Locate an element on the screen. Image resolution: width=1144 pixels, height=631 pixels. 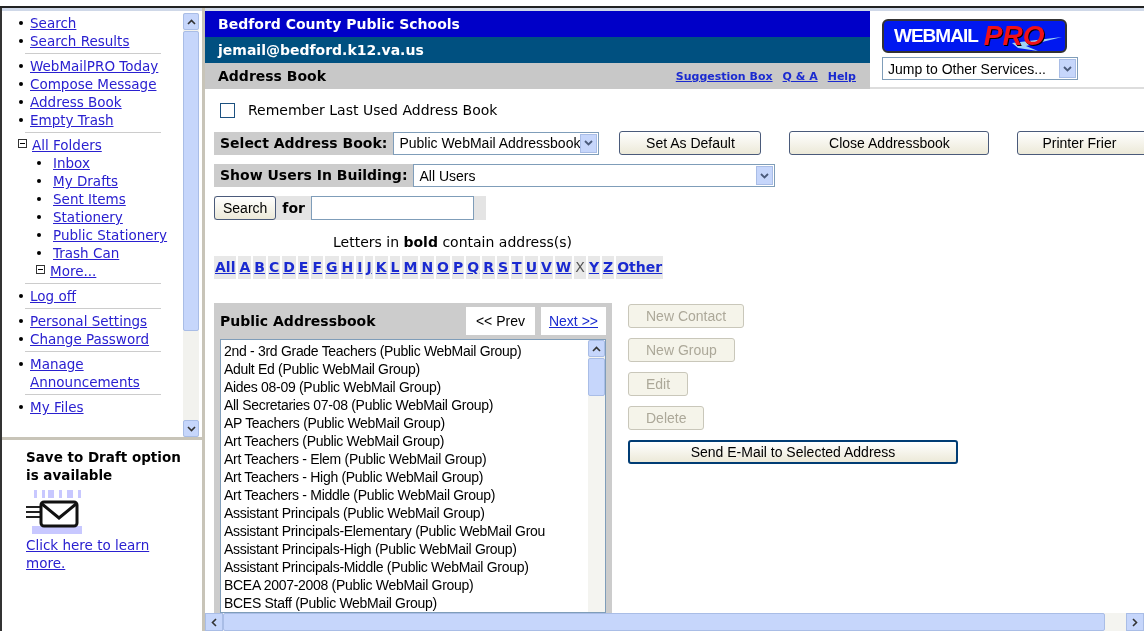
promo-heading: Save to Draft option is available is located at coordinates (104, 466).